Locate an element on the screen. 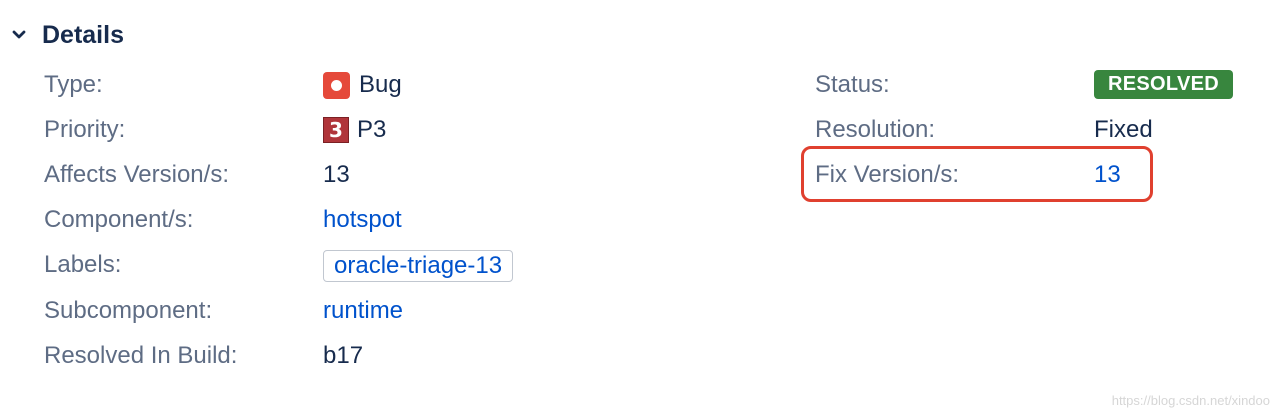 The image size is (1280, 413). component-label: Component/s: is located at coordinates (119, 219).